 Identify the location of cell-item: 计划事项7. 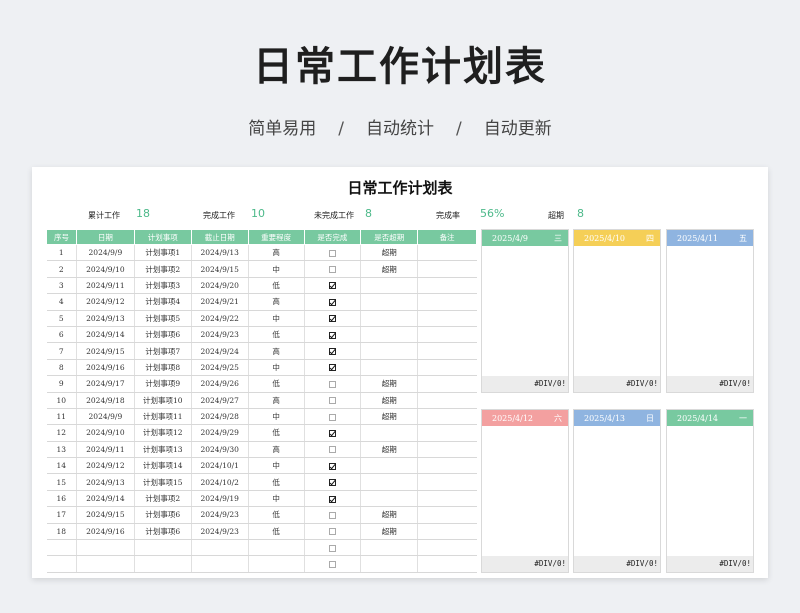
(163, 351).